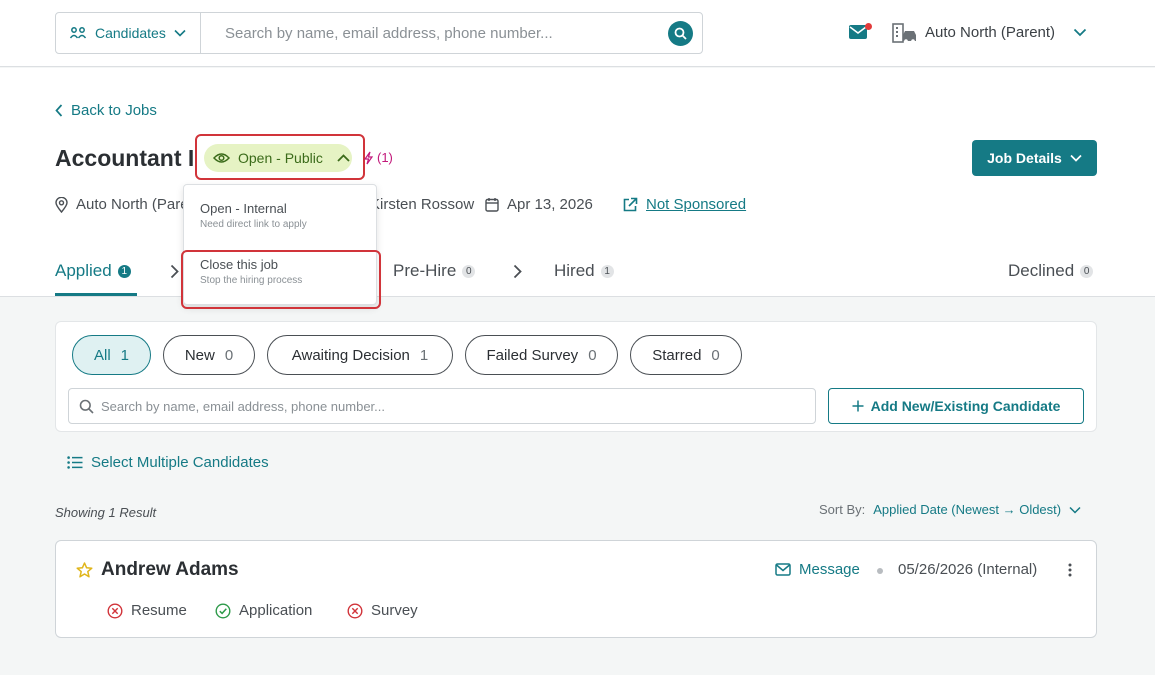 The width and height of the screenshot is (1155, 675). I want to click on envelope-icon, so click(783, 569).